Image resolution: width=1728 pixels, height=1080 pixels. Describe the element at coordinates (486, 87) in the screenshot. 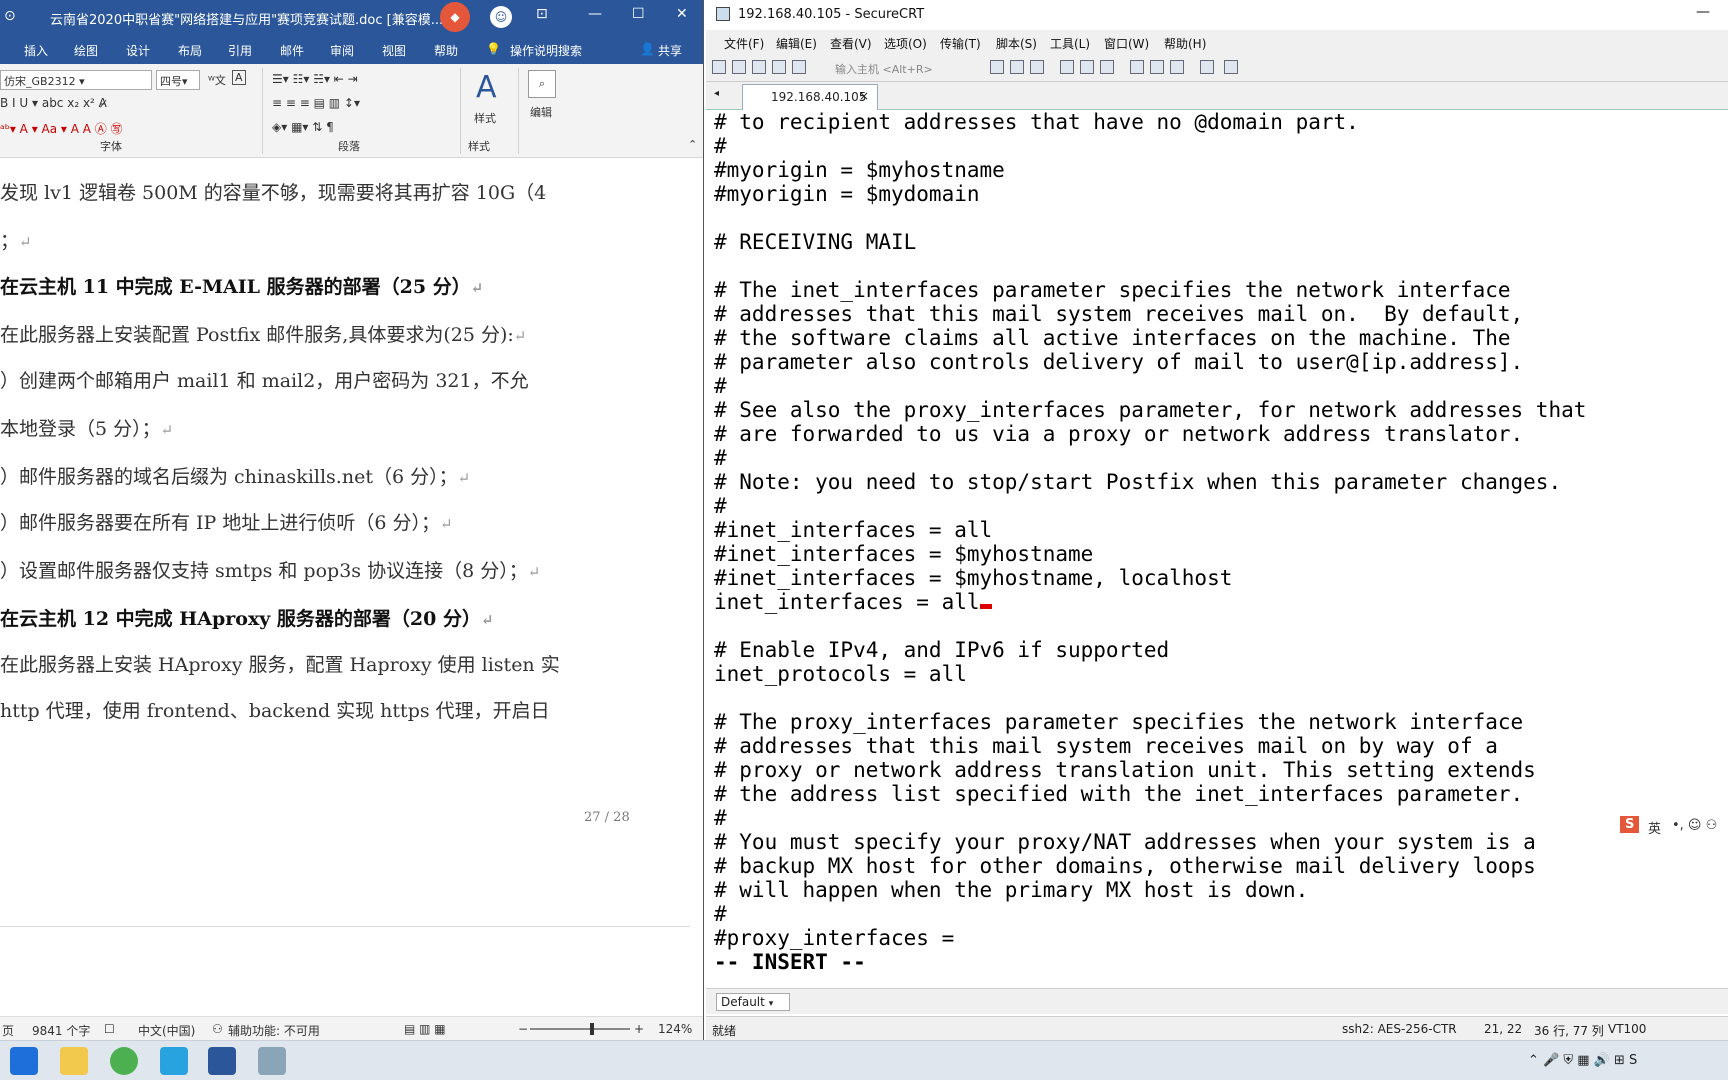

I see `styles-icon: A` at that location.